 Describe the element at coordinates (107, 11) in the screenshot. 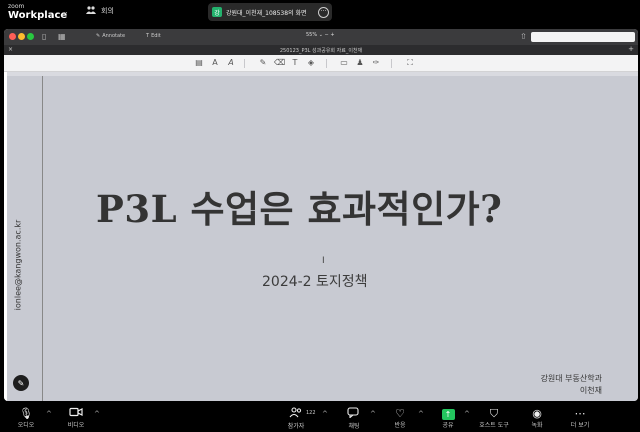

I see `meeting-label: 회의` at that location.